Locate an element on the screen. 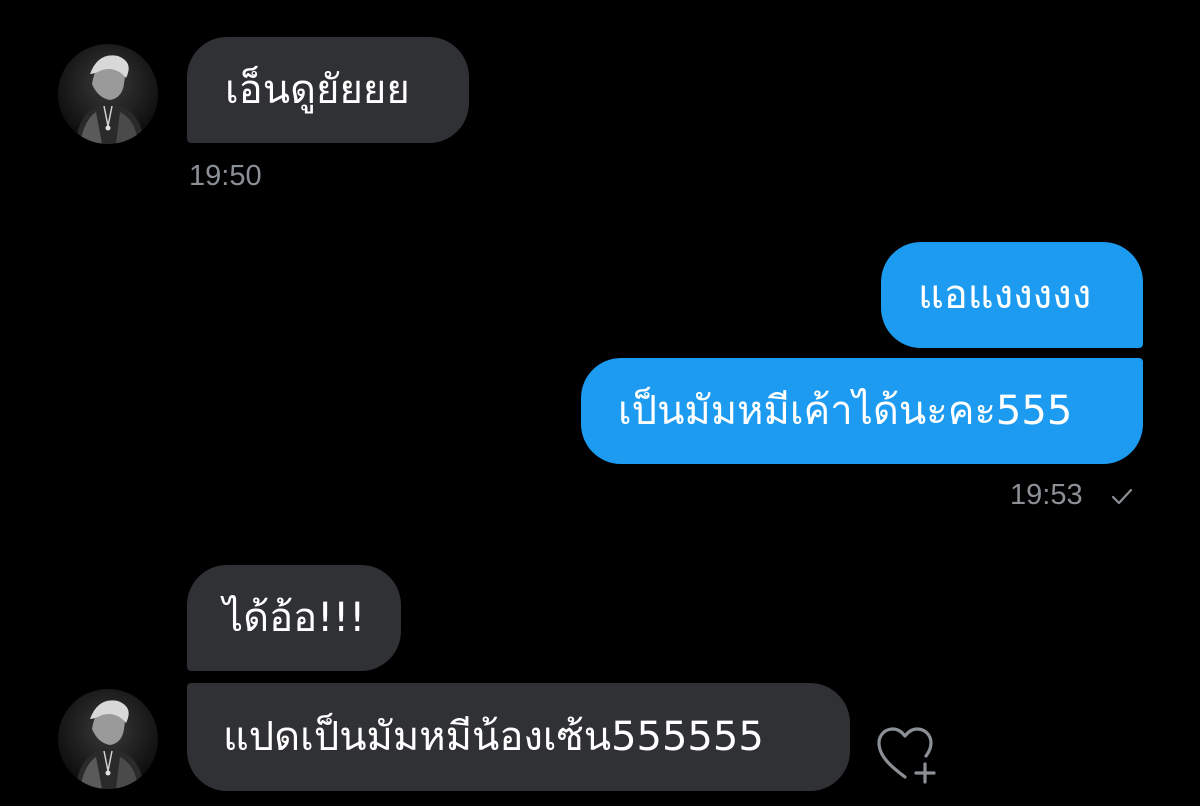  message-bubble-incoming: เอ็นดูยัยยย is located at coordinates (328, 90).